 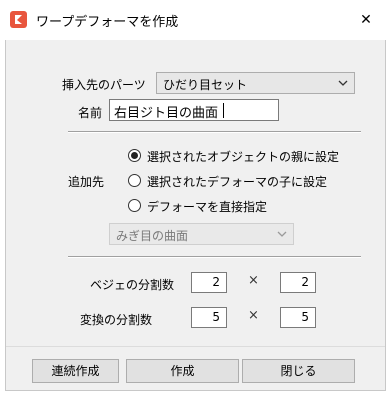 I want to click on radio-child-of-deformer-label: 選択されたデフォーマの子に設定, so click(x=237, y=181).